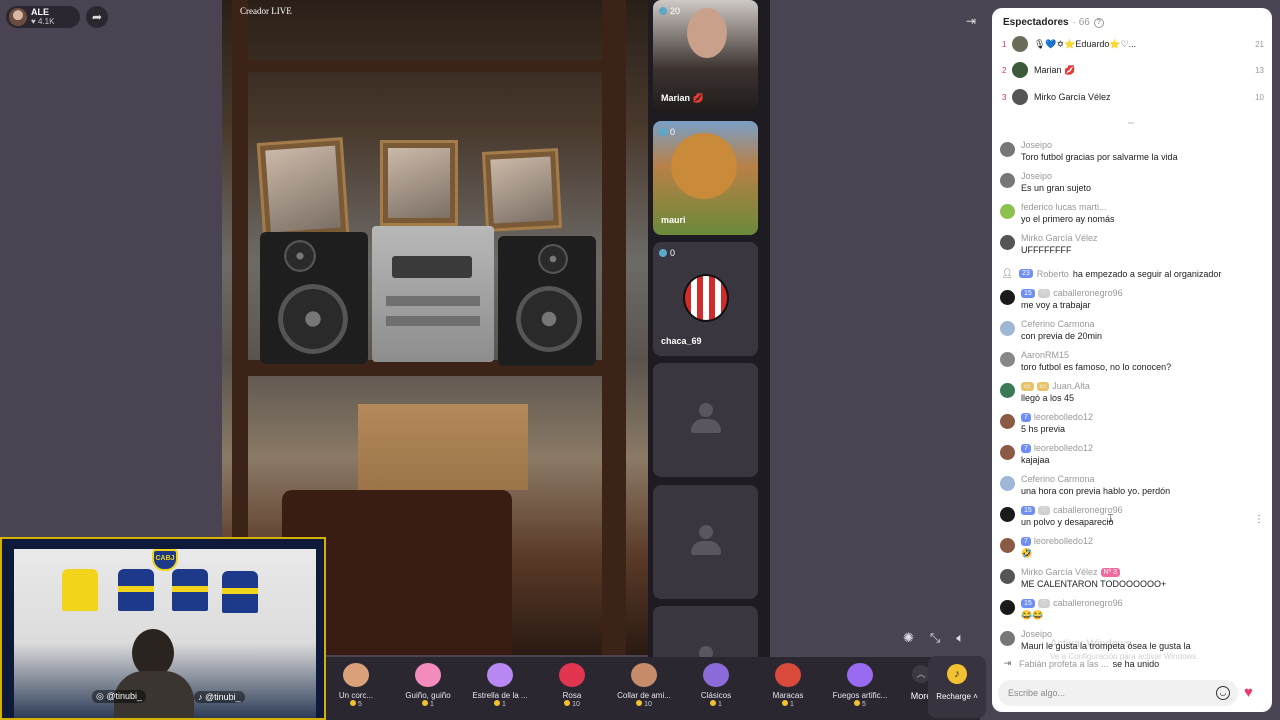 This screenshot has height=720, width=1280. I want to click on ranking-row: 3 Mirko García Vélez 10, so click(1133, 97).